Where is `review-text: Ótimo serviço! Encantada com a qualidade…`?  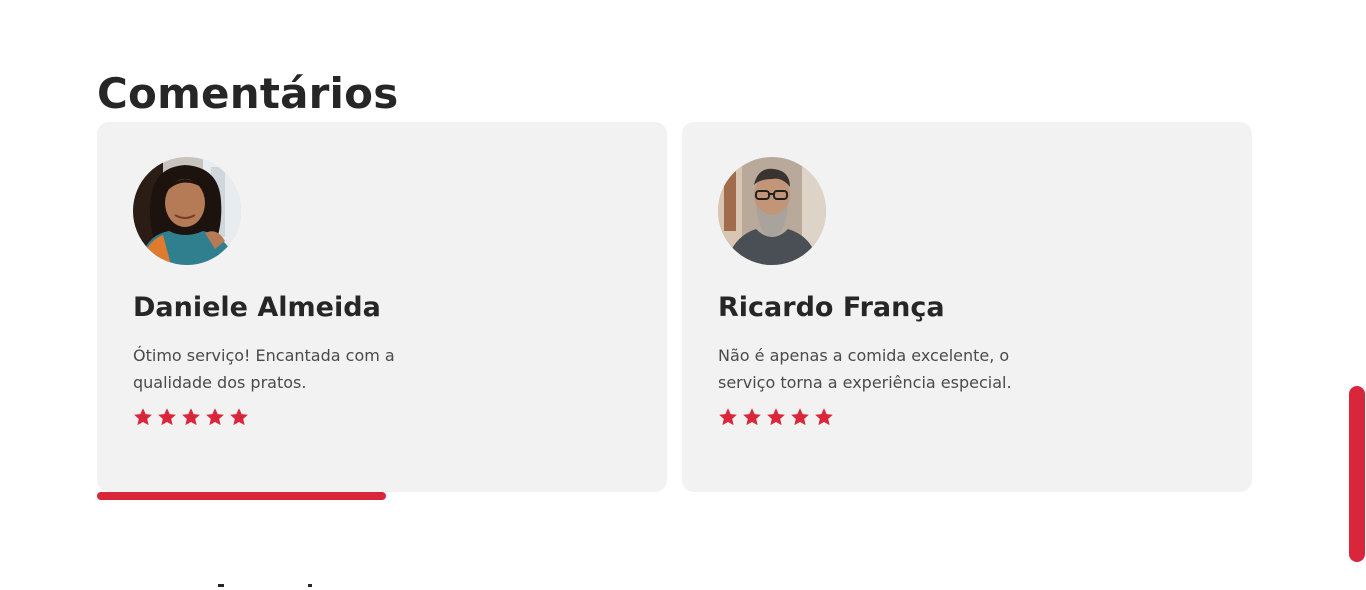
review-text: Ótimo serviço! Encantada com a qualidade… is located at coordinates (264, 369).